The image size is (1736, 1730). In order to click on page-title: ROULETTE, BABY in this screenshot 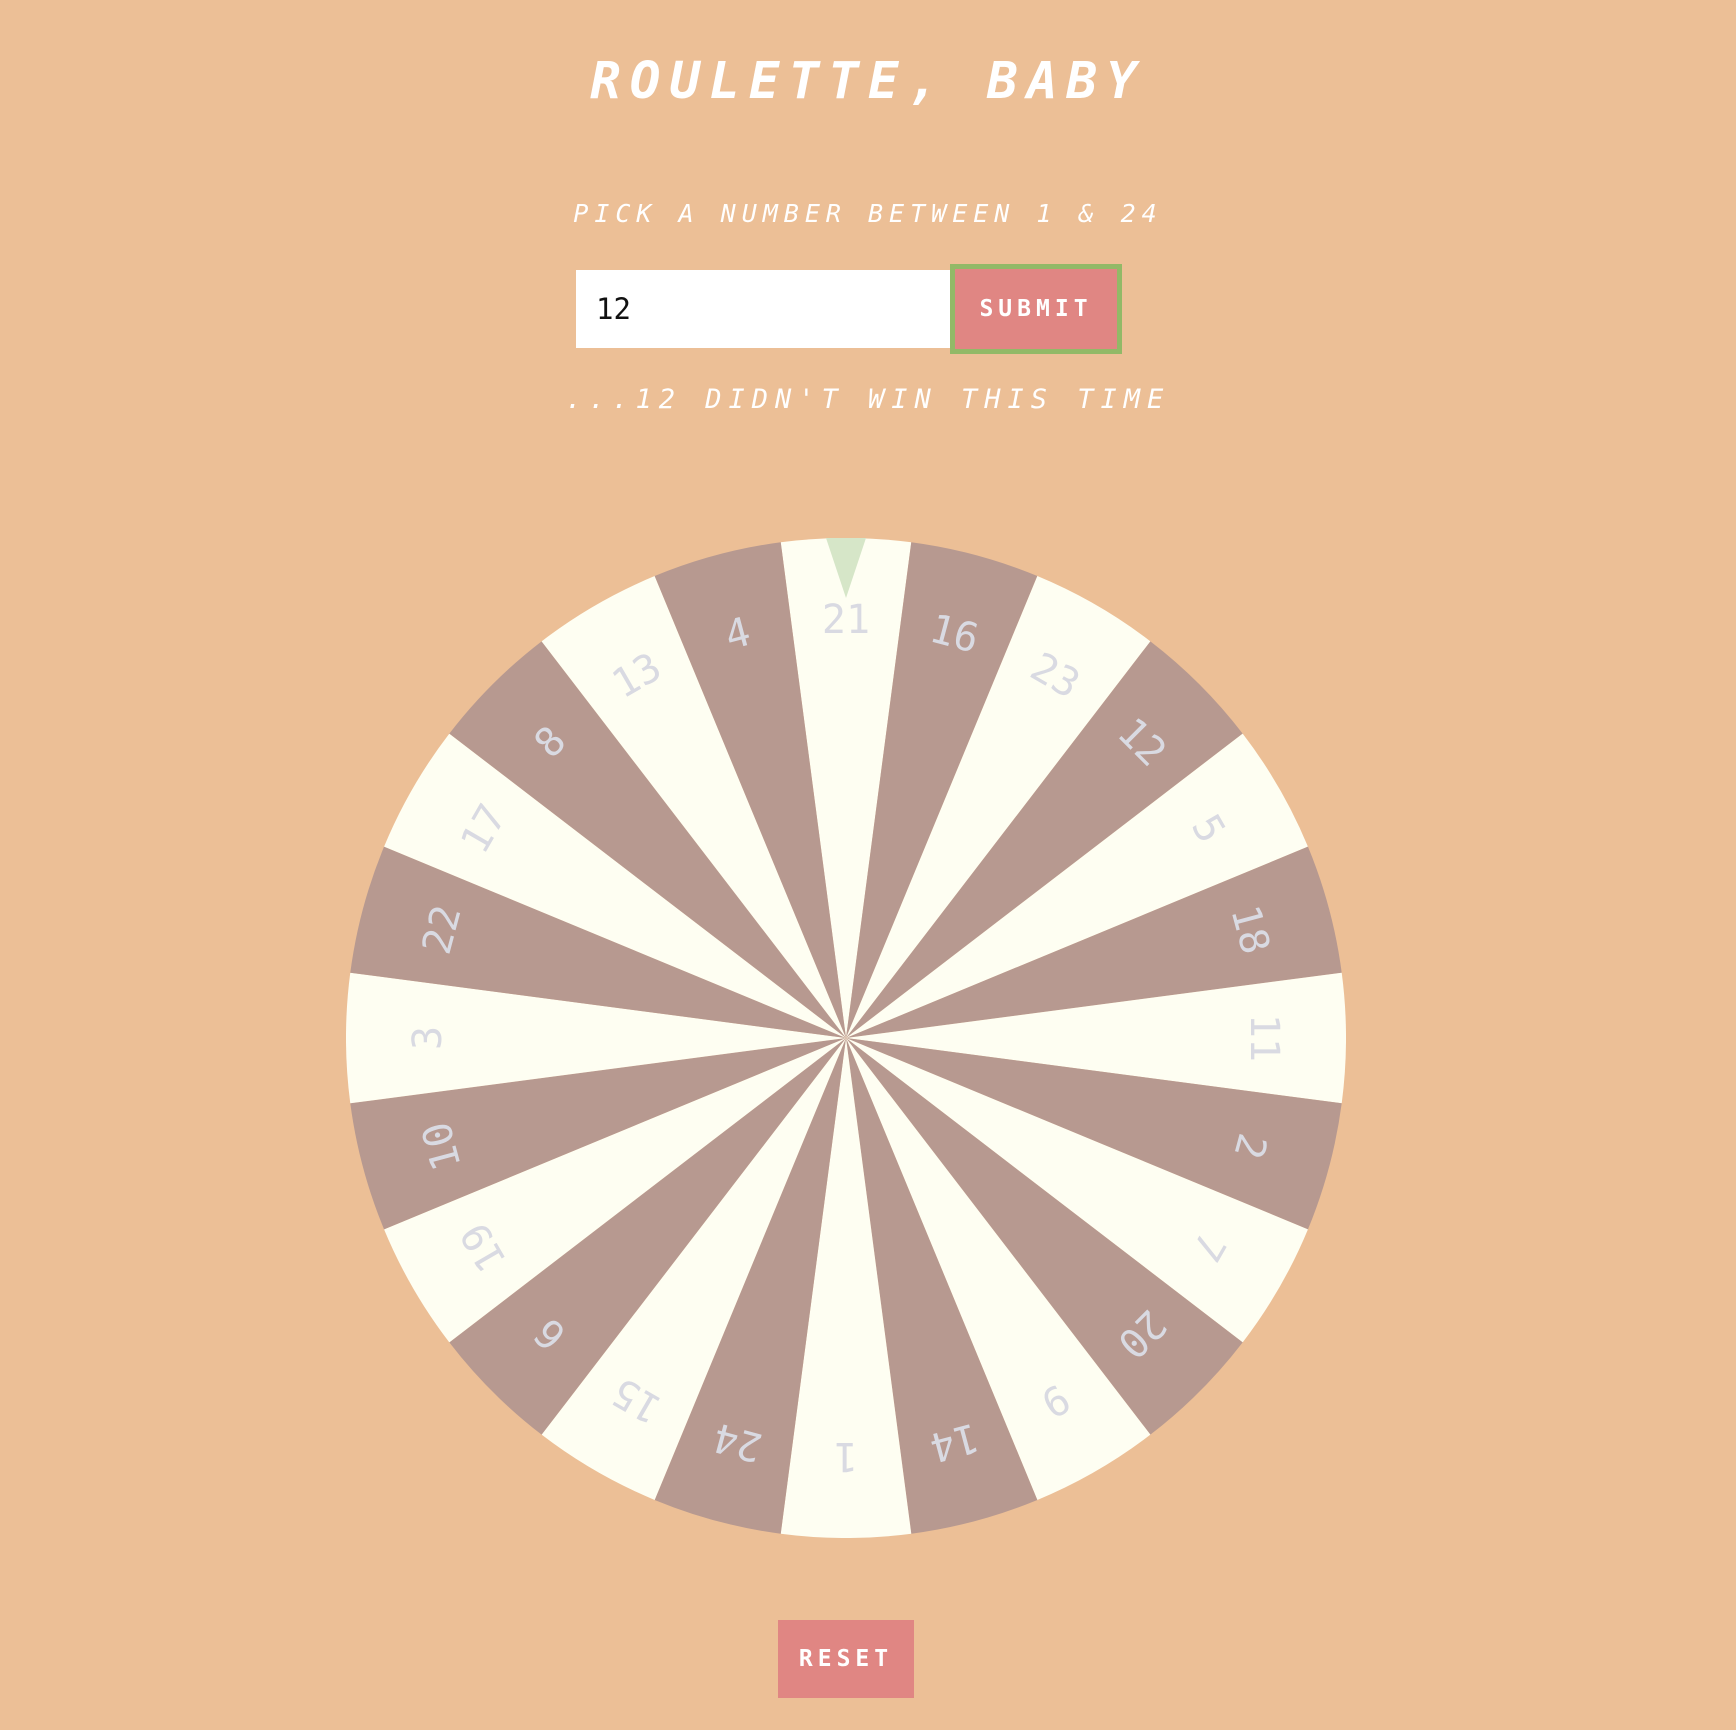, I will do `click(868, 81)`.